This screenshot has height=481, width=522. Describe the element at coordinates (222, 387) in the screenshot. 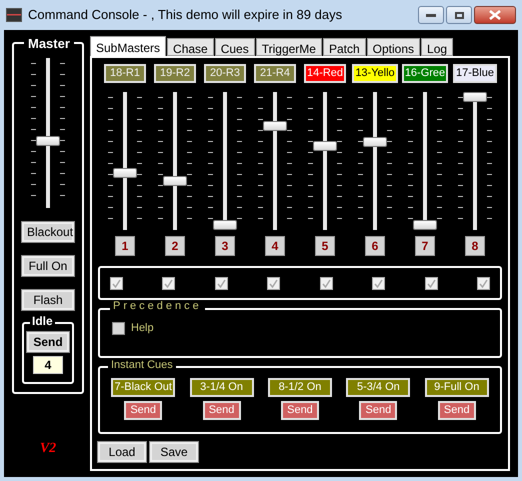

I see `cue-label: 3-1/4 On` at that location.